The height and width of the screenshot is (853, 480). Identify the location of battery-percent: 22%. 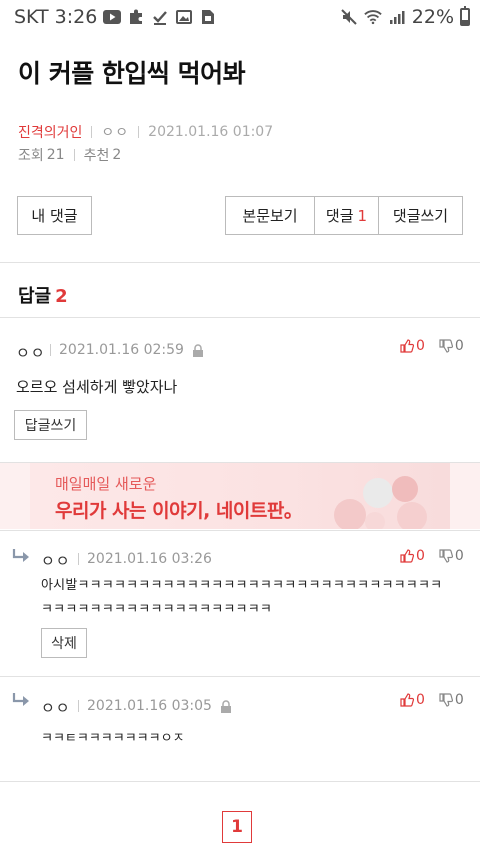
(432, 16).